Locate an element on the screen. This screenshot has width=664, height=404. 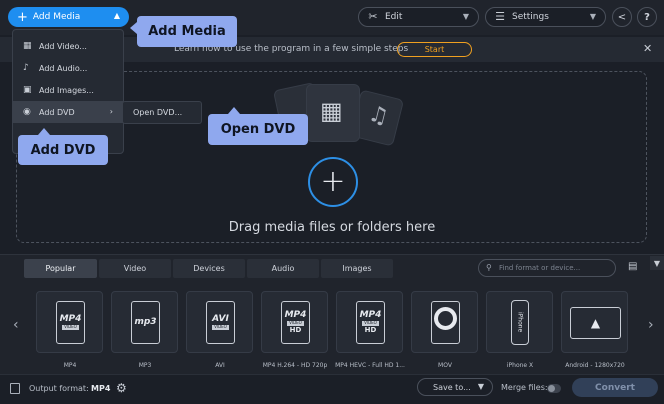
start-tutorial-button: Start is located at coordinates (434, 49).